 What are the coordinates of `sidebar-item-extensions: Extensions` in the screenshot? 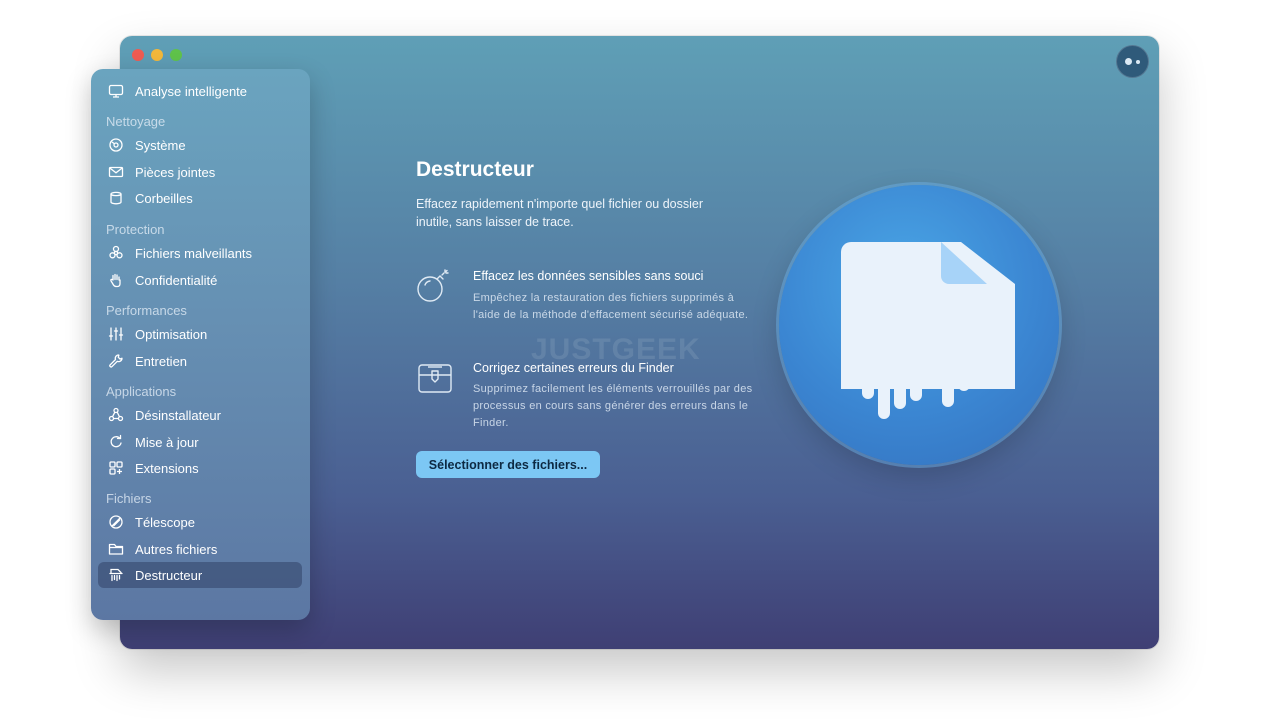 It's located at (200, 468).